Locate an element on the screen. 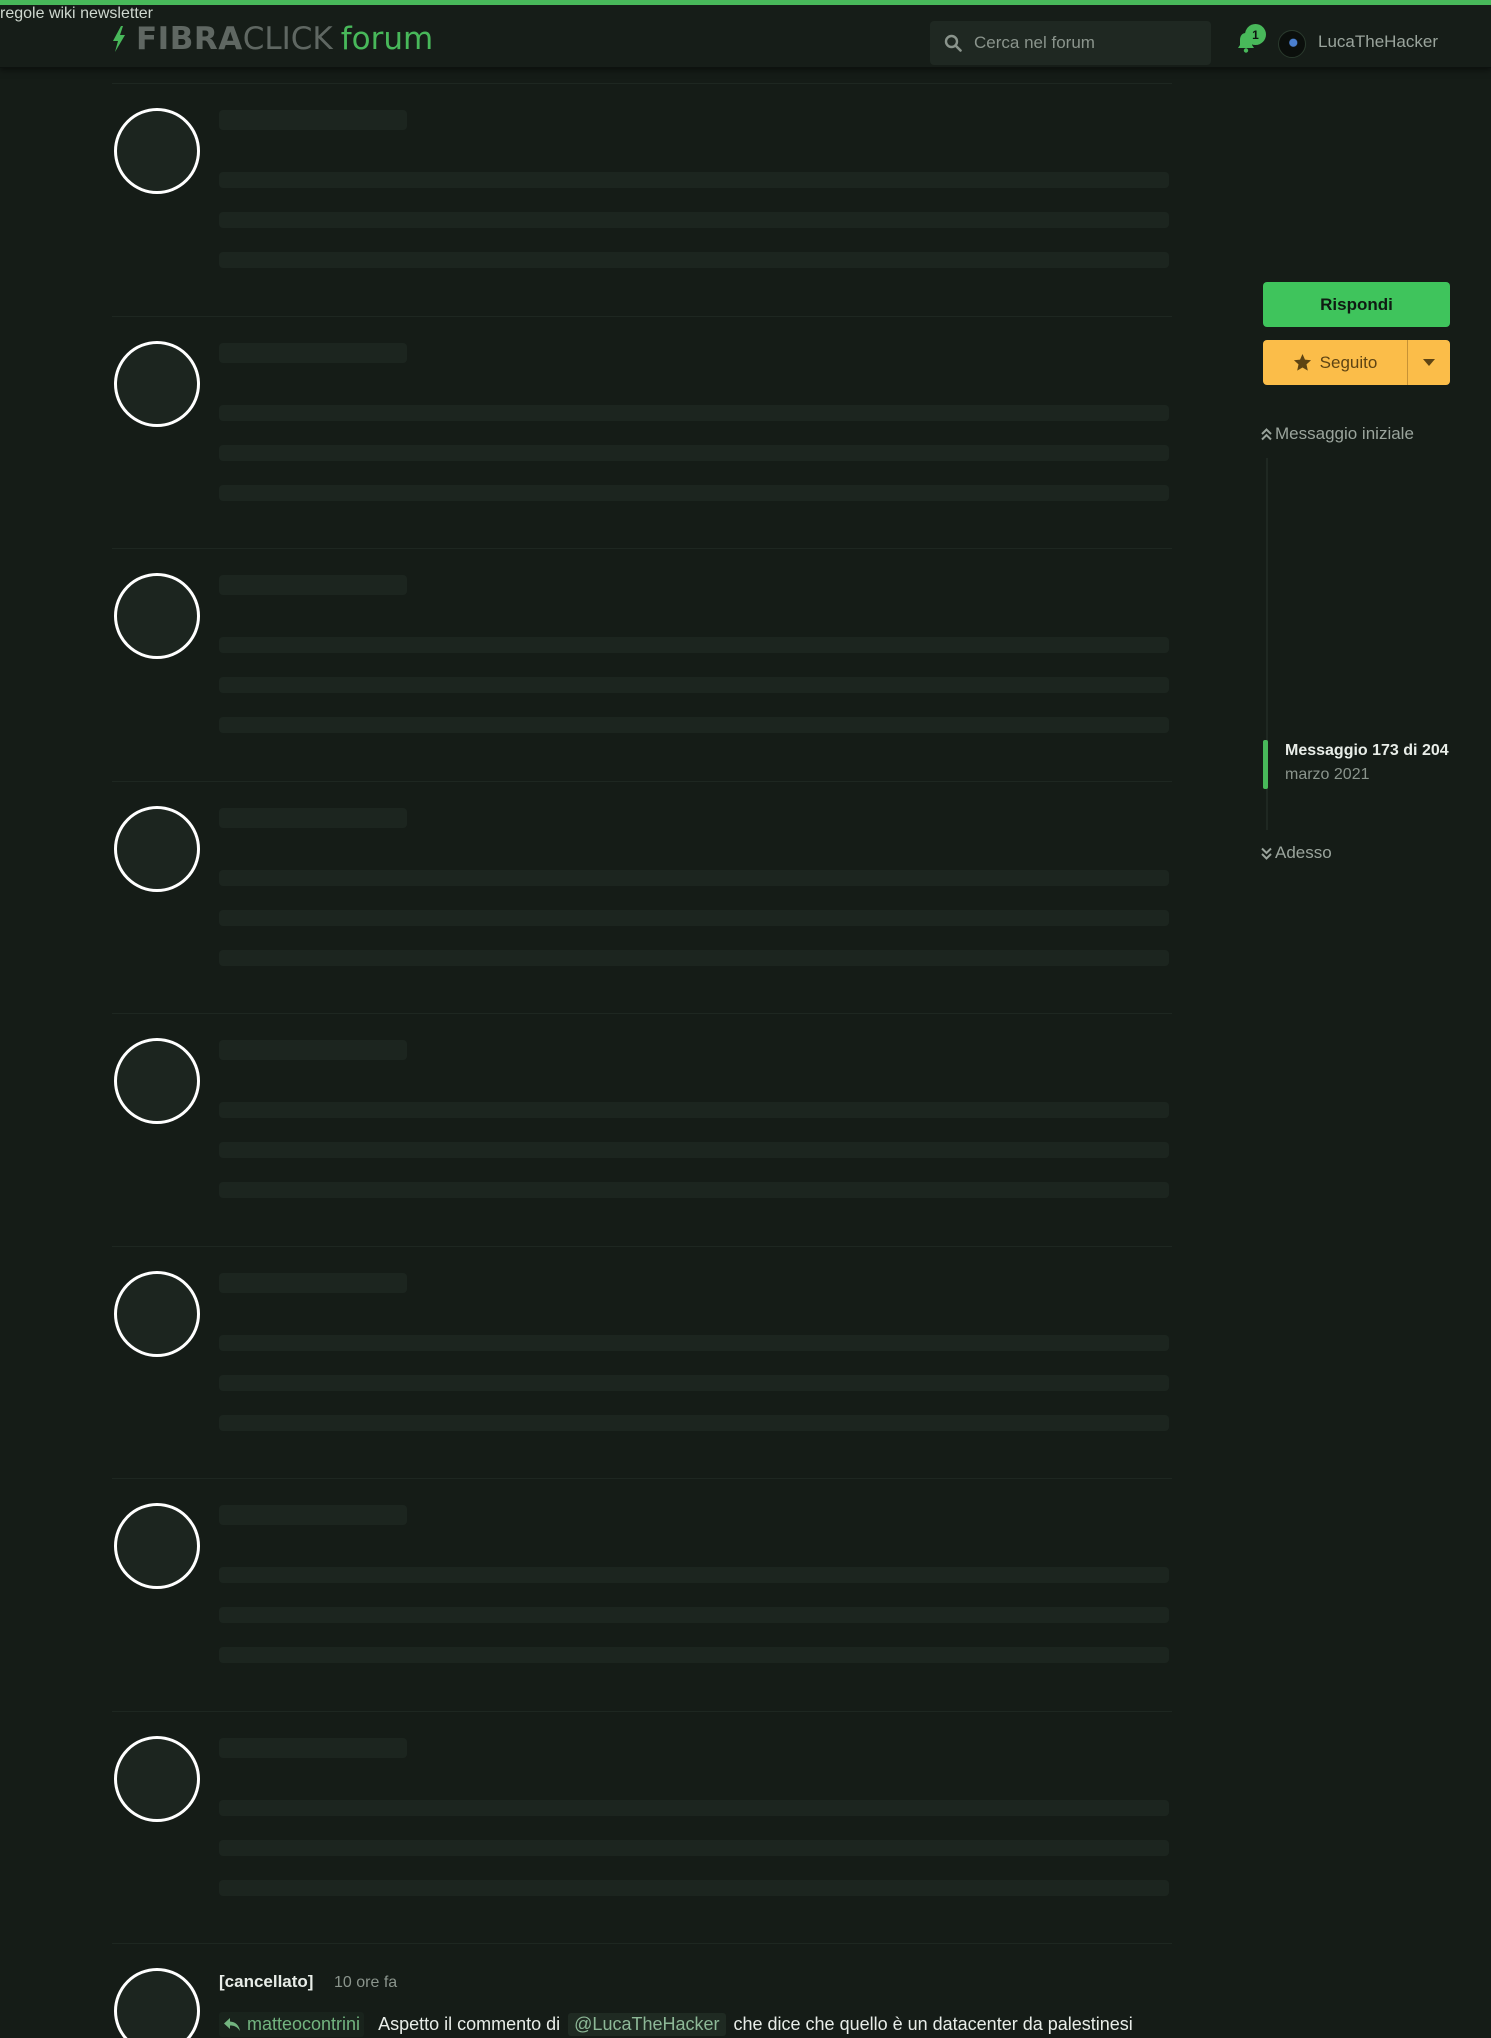  follow-dropdown-button is located at coordinates (1428, 362).